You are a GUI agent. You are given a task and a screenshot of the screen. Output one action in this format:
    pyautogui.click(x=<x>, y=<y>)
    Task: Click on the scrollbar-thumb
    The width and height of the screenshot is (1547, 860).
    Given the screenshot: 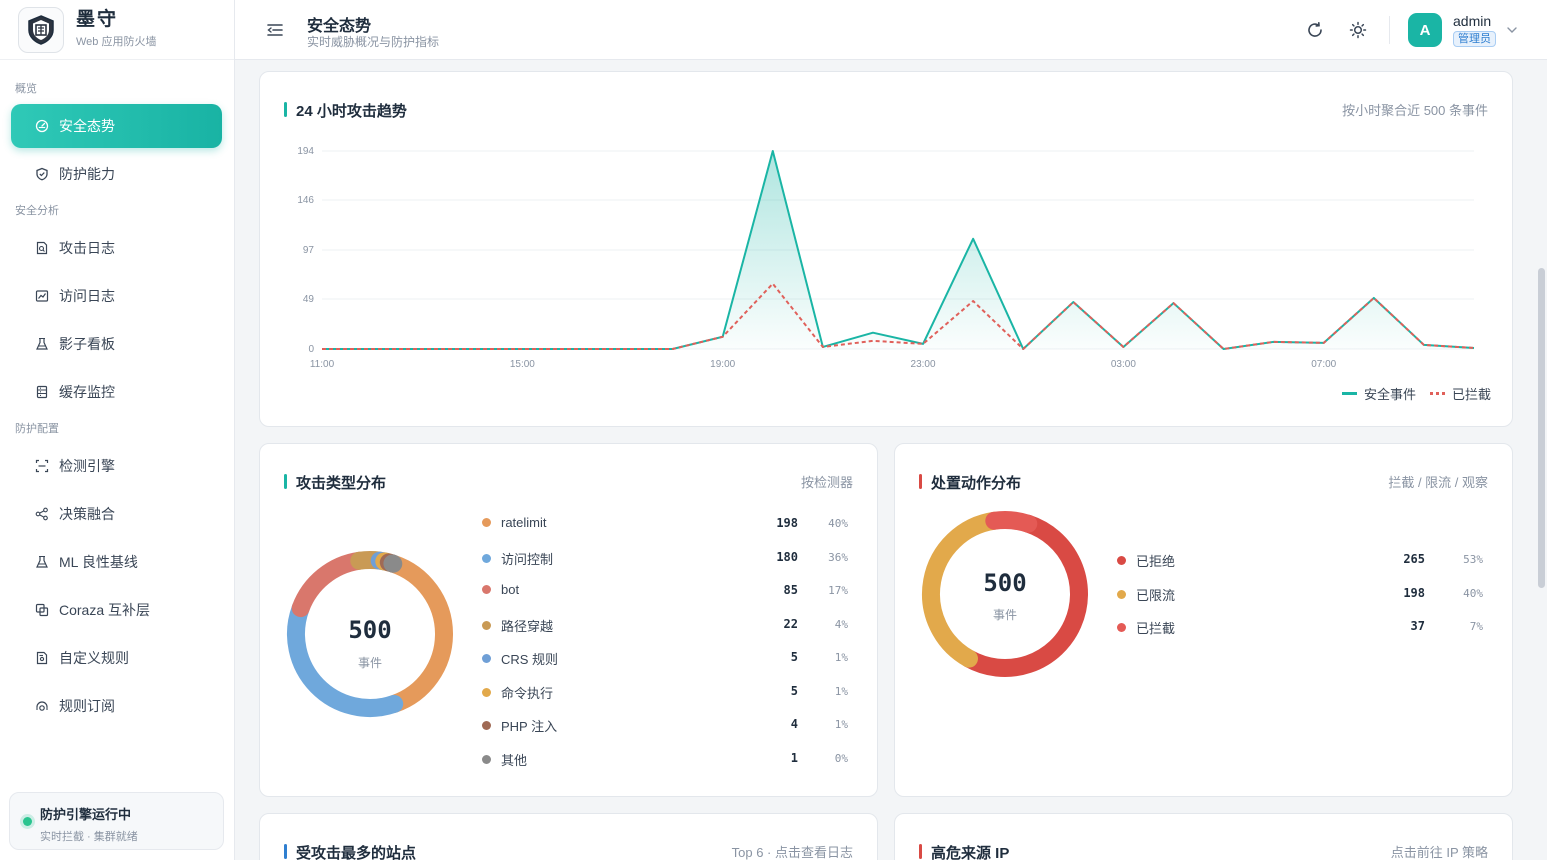 What is the action you would take?
    pyautogui.click(x=1541, y=428)
    